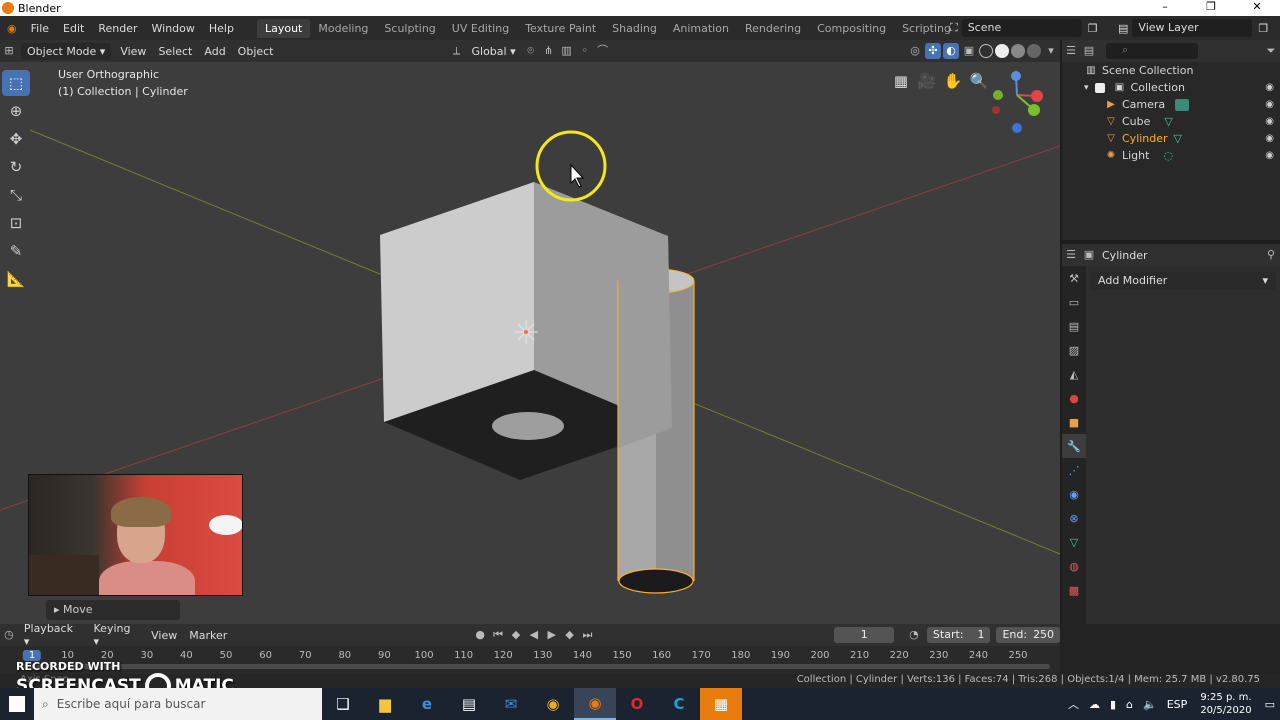  Describe the element at coordinates (1263, 28) in the screenshot. I see `view-layer-new-icon: ❐` at that location.